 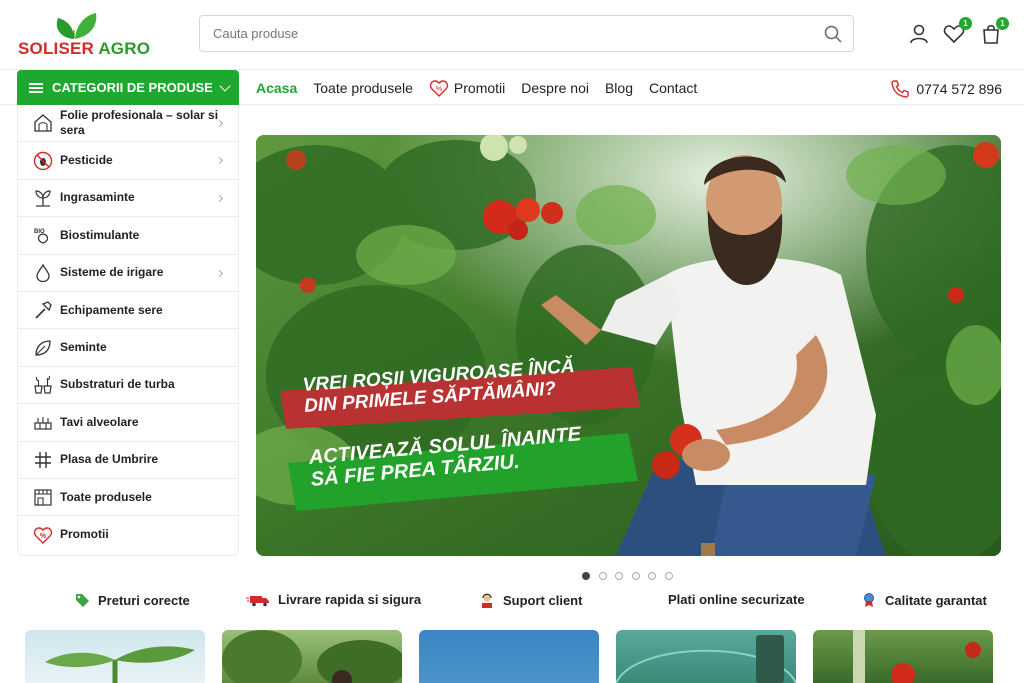 What do you see at coordinates (900, 89) in the screenshot?
I see `phone-icon` at bounding box center [900, 89].